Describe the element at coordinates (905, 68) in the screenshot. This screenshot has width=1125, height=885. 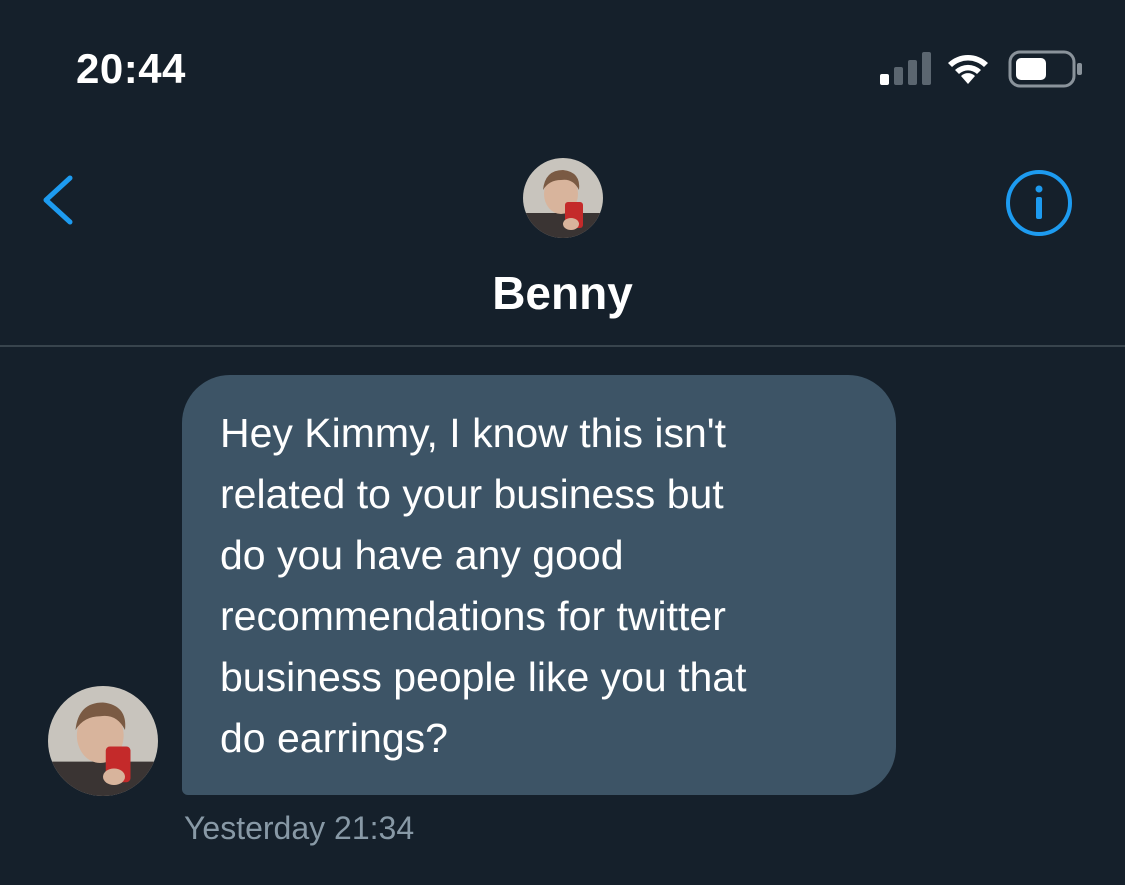
I see `cellular-signal-icon` at that location.